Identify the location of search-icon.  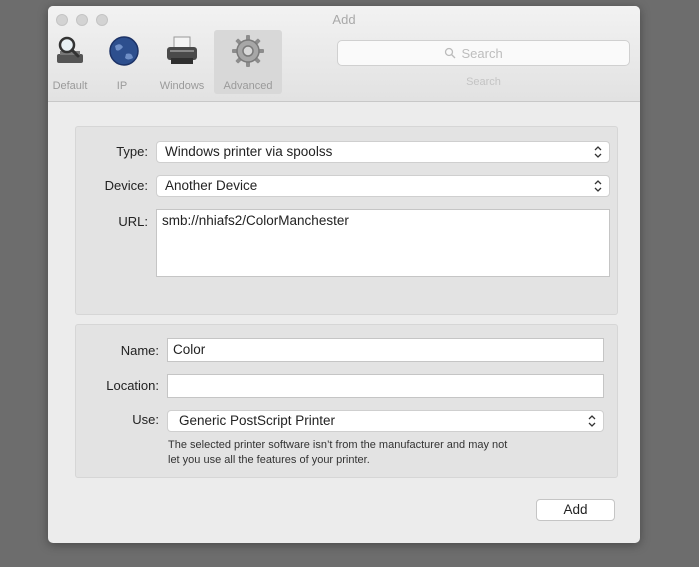
(449, 53).